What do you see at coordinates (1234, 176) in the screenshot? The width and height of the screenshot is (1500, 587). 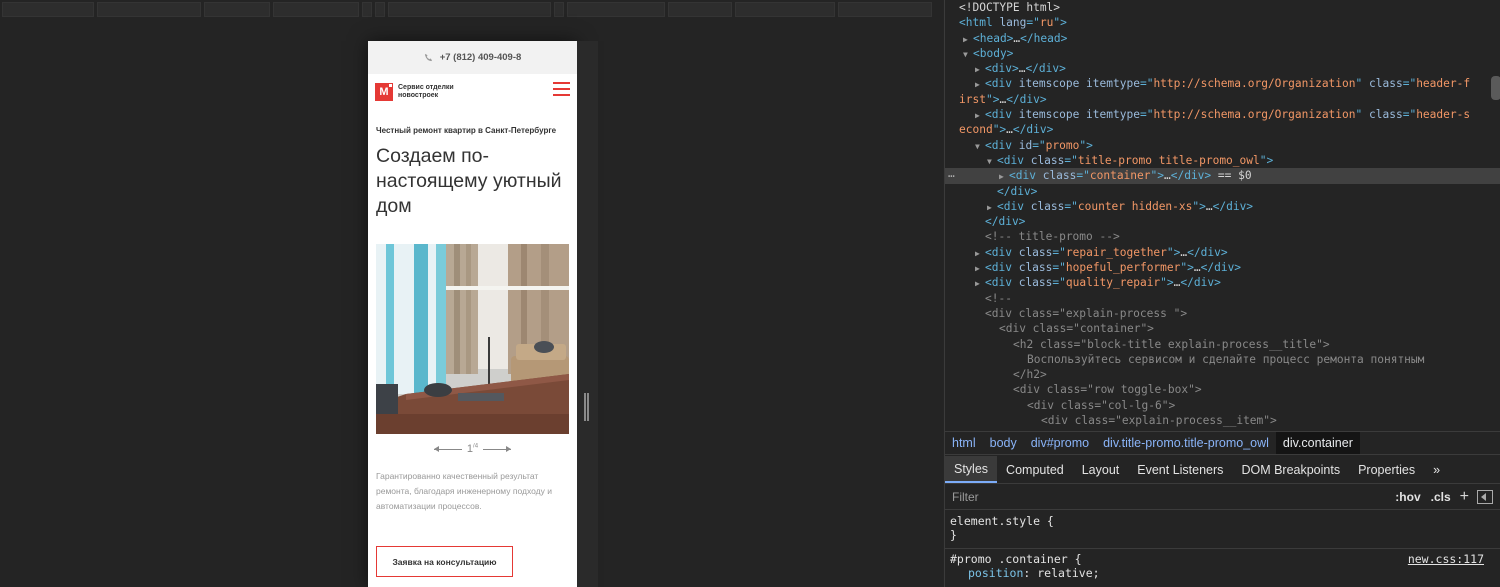 I see `selected-marker: == $0` at bounding box center [1234, 176].